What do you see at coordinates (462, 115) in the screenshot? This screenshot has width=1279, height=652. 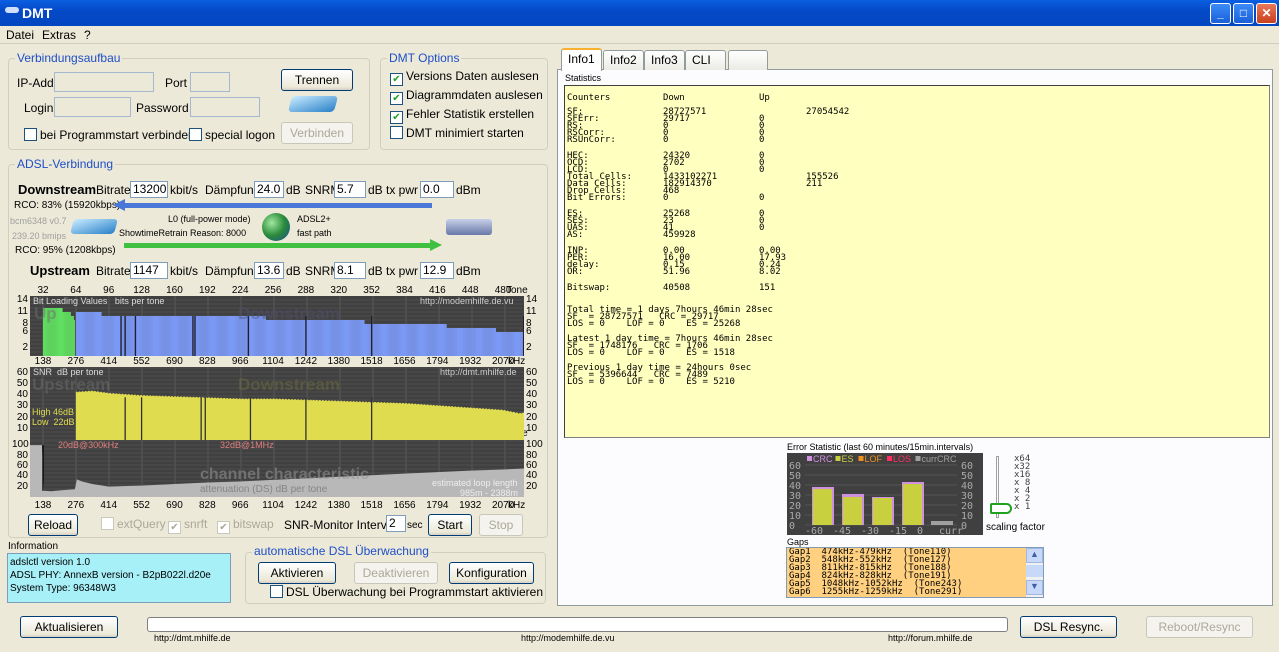 I see `dmt-option-checkbox: ✔ Fehler Statistik erstellen` at bounding box center [462, 115].